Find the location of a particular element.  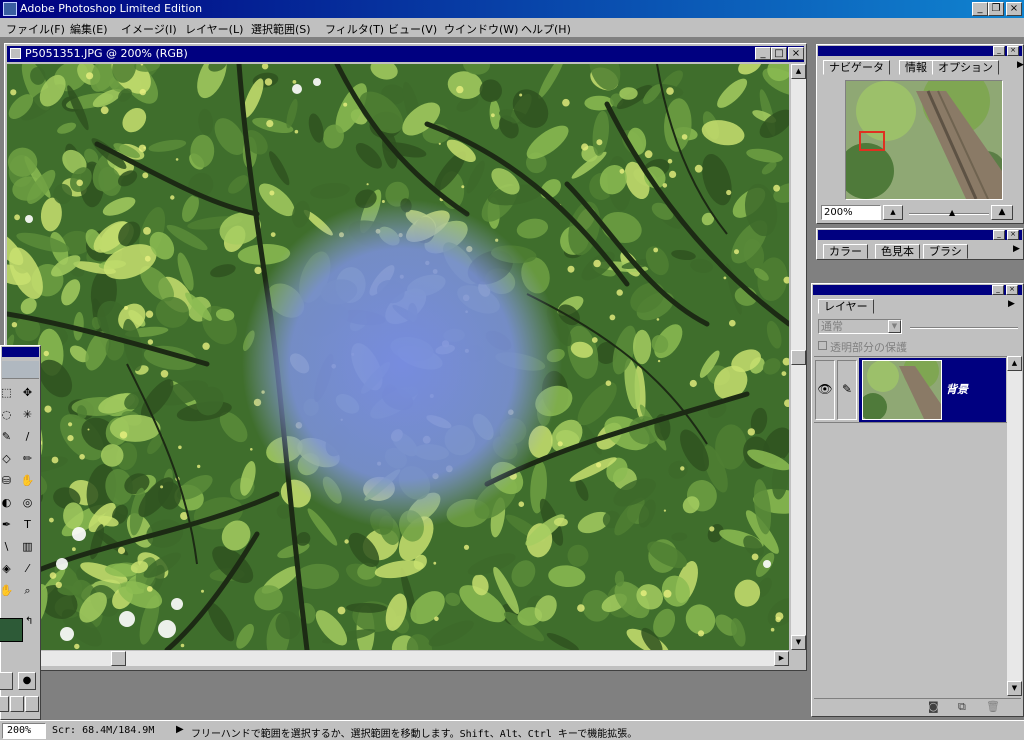

horizontal-scrollbar: ▶ is located at coordinates (398, 658).